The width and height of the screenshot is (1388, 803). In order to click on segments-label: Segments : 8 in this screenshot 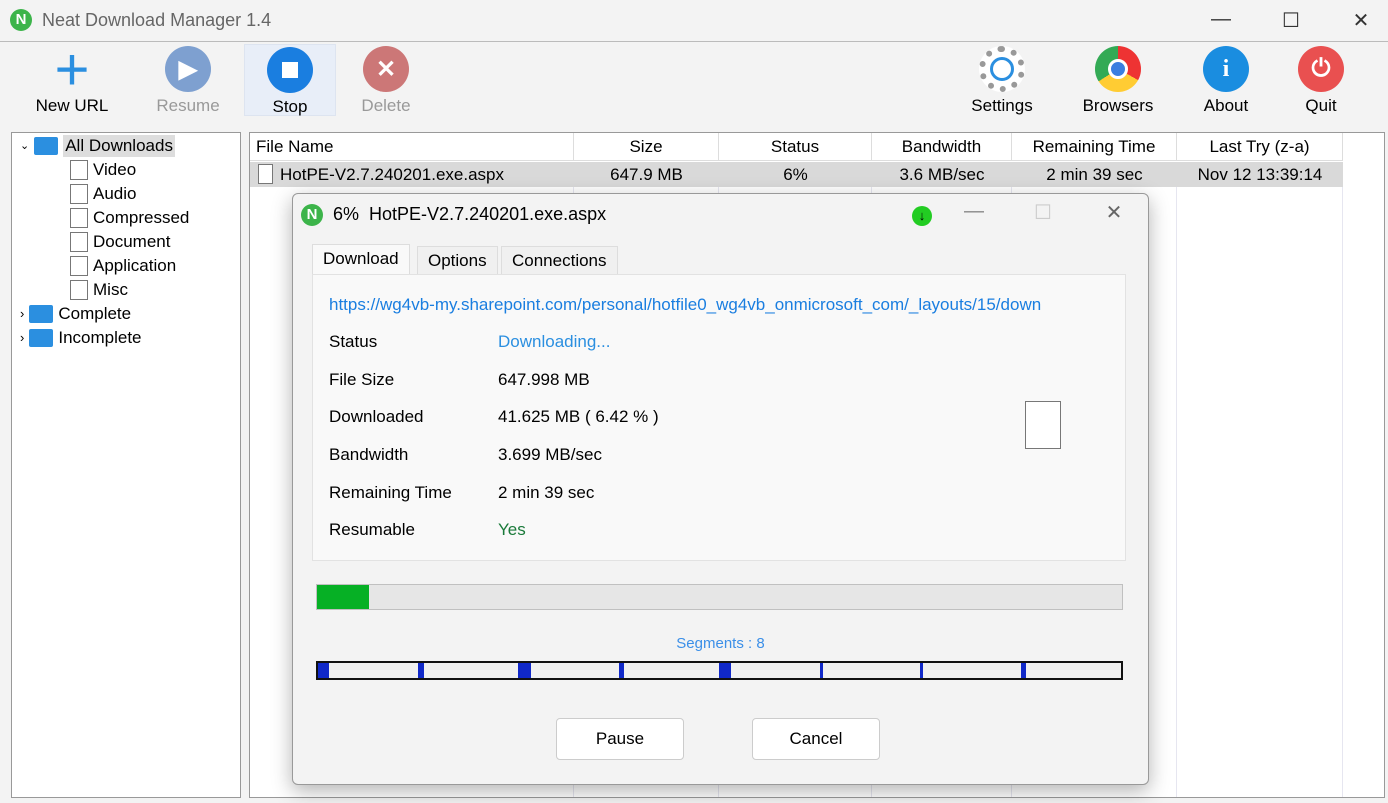, I will do `click(720, 643)`.